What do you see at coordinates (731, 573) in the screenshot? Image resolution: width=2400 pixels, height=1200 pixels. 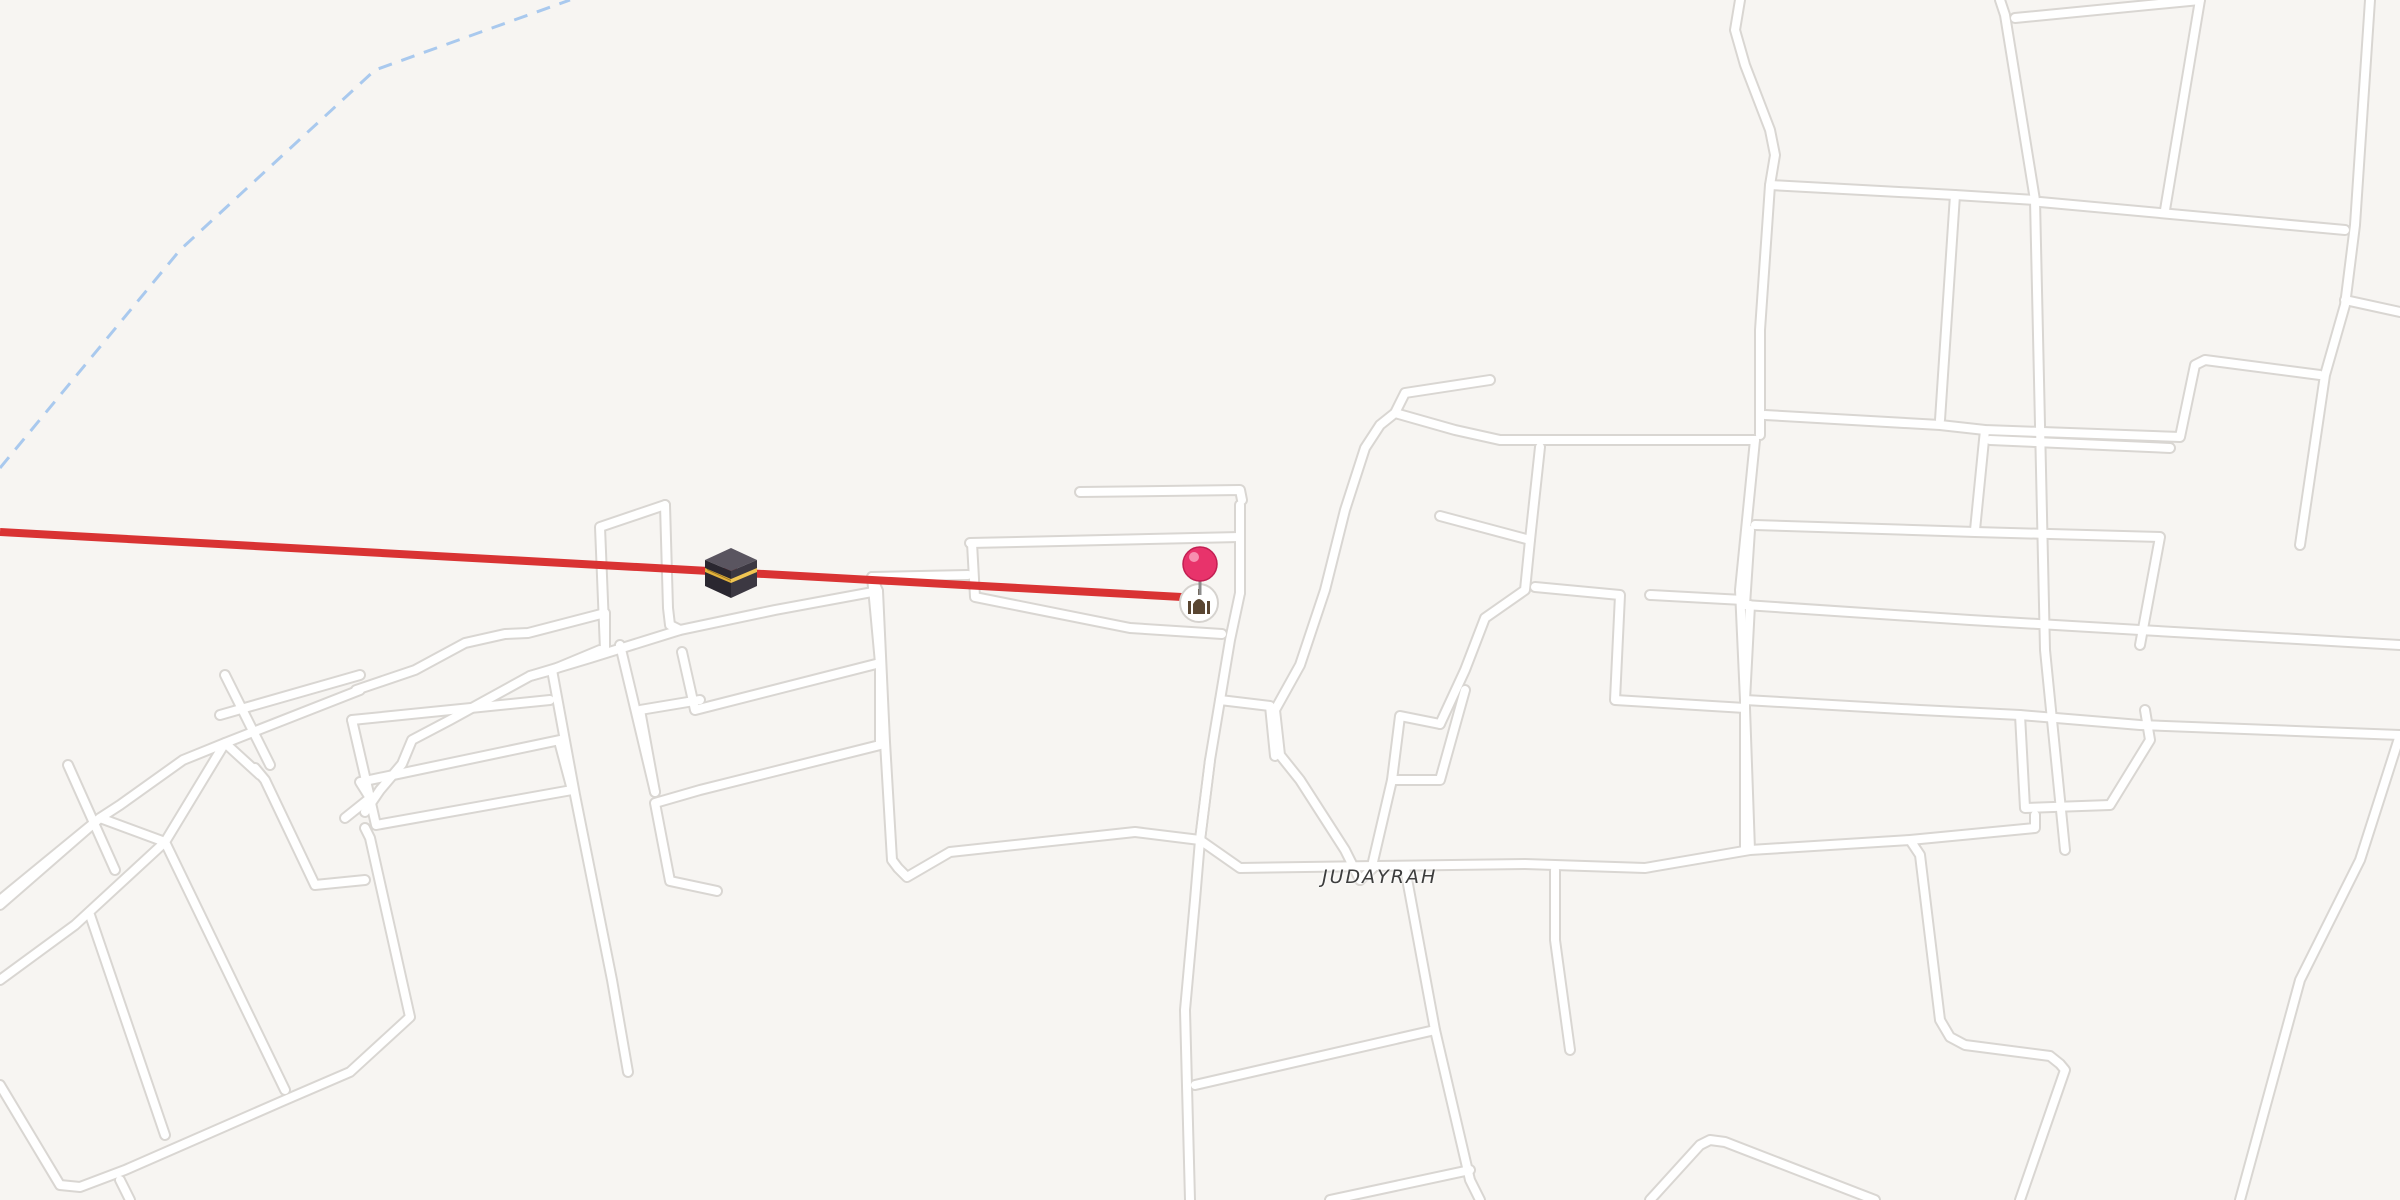 I see `kaaba-icon` at bounding box center [731, 573].